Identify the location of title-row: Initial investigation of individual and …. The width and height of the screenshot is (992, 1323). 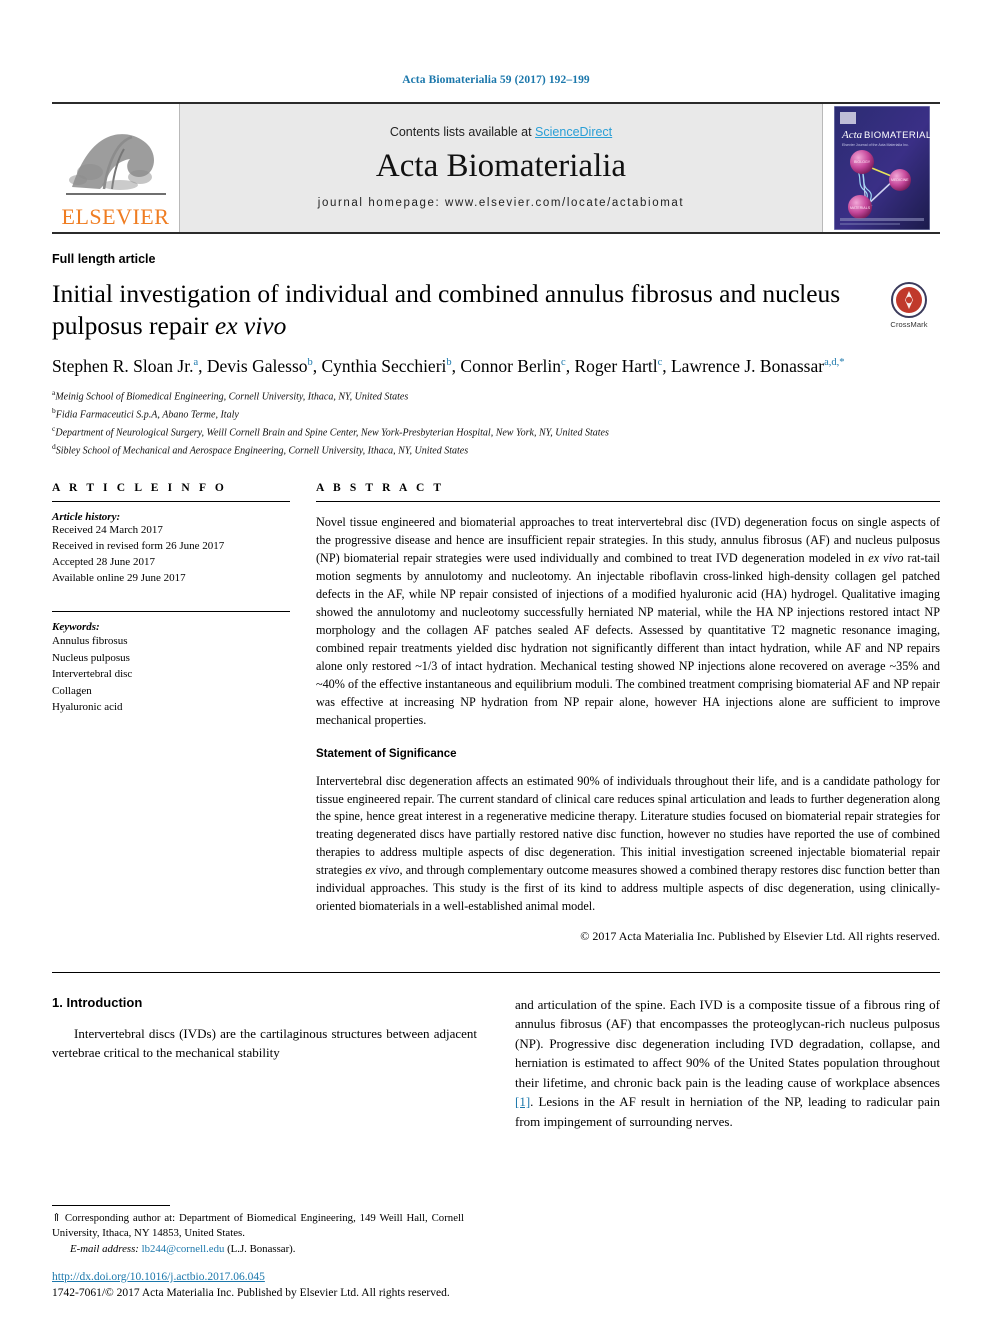
(496, 310).